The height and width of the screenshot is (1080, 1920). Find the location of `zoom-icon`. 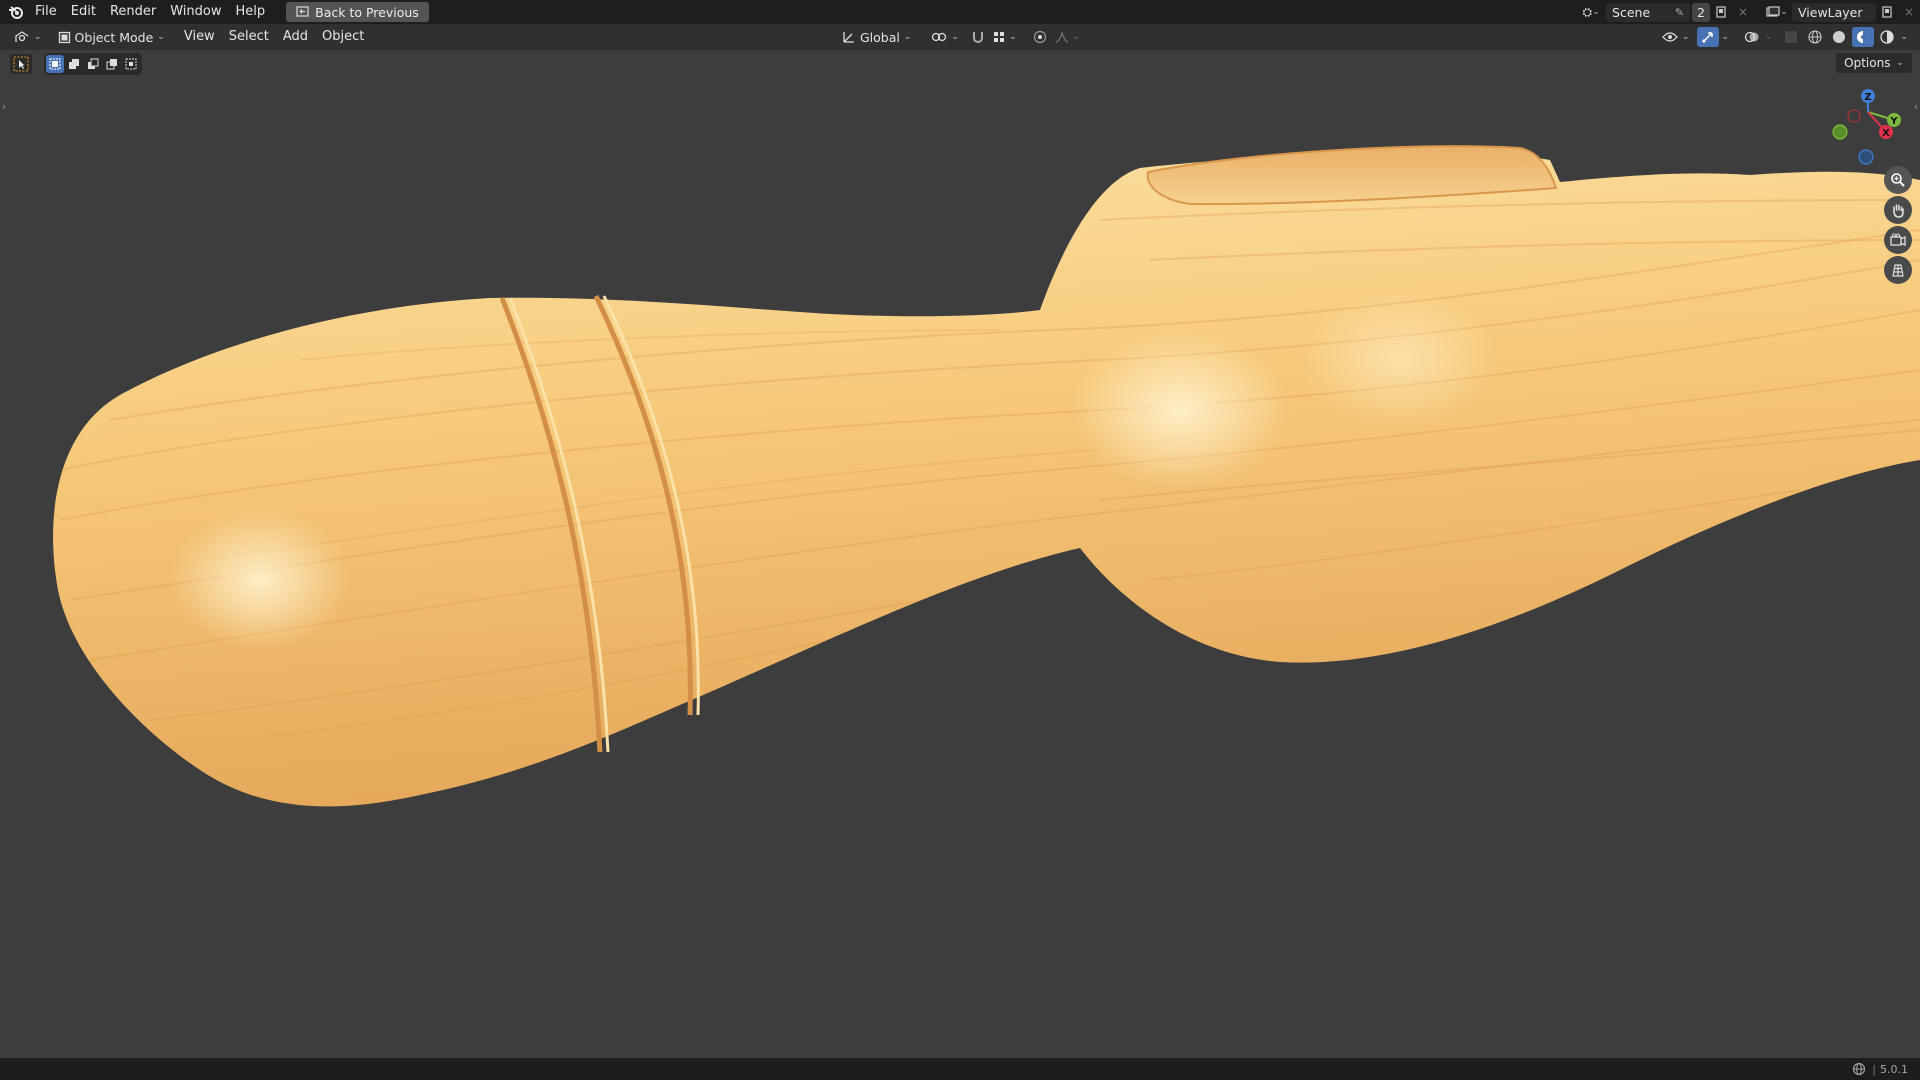

zoom-icon is located at coordinates (1898, 180).